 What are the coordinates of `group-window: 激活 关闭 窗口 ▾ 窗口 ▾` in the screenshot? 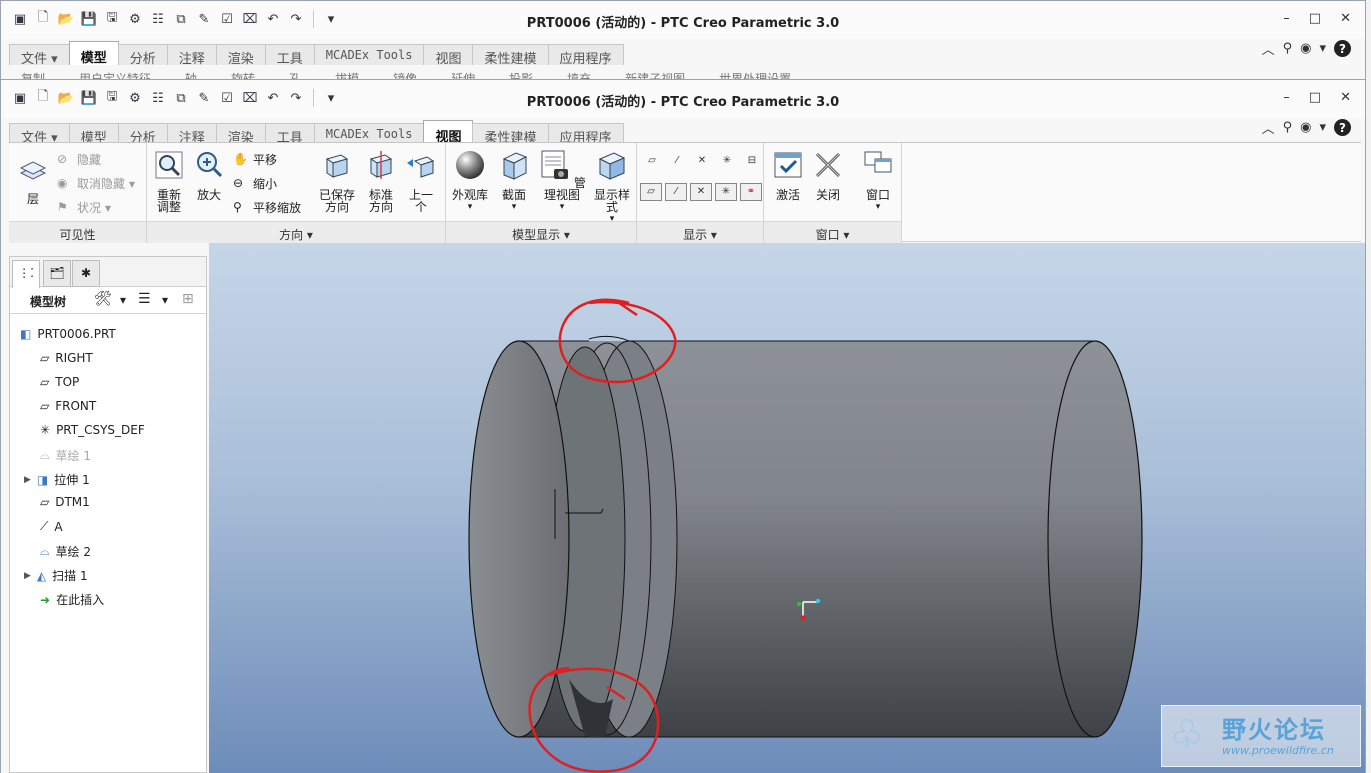 It's located at (833, 193).